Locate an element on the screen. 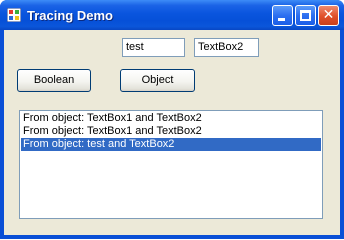 Image resolution: width=344 pixels, height=240 pixels. window-border-bottom is located at coordinates (172, 237).